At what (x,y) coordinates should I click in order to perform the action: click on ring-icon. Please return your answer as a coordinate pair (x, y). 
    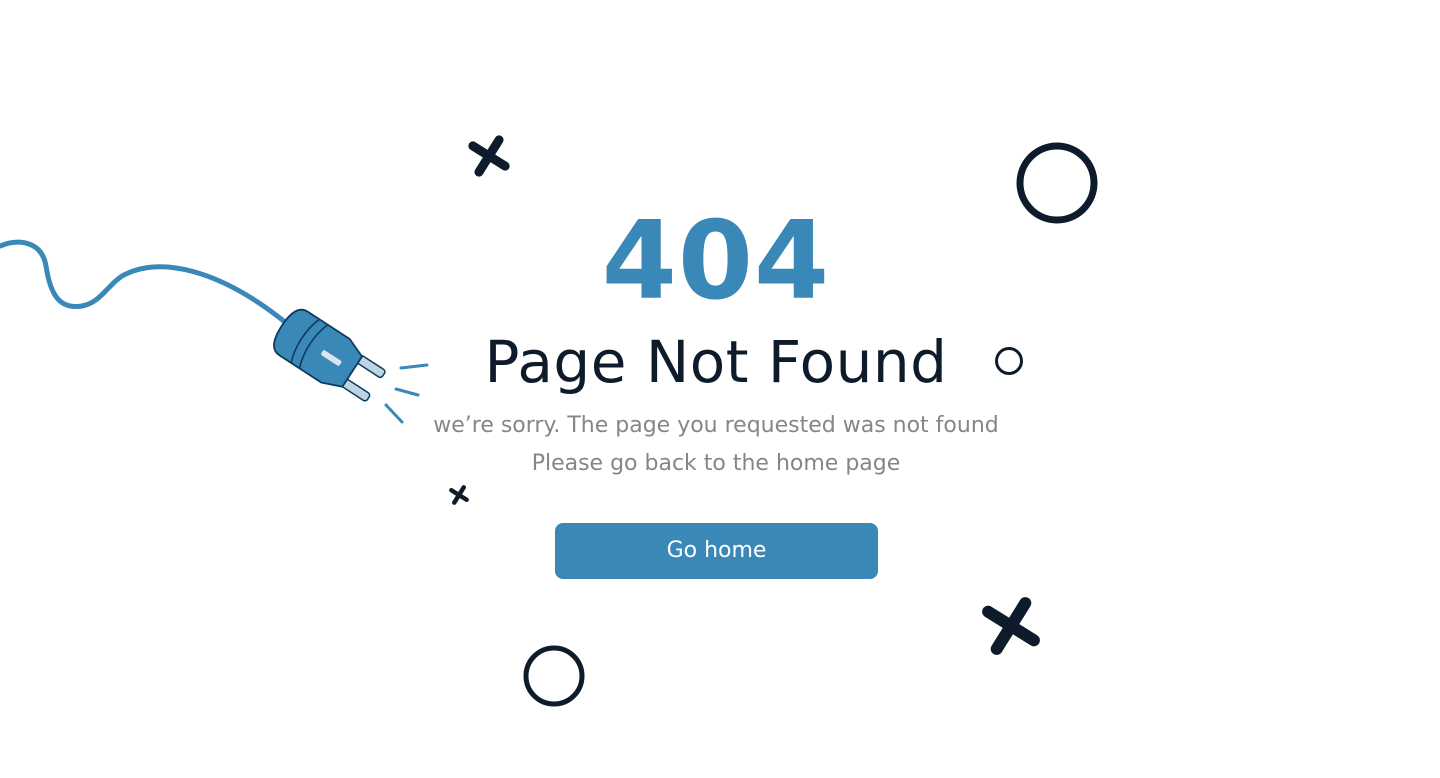
    Looking at the image, I should click on (554, 676).